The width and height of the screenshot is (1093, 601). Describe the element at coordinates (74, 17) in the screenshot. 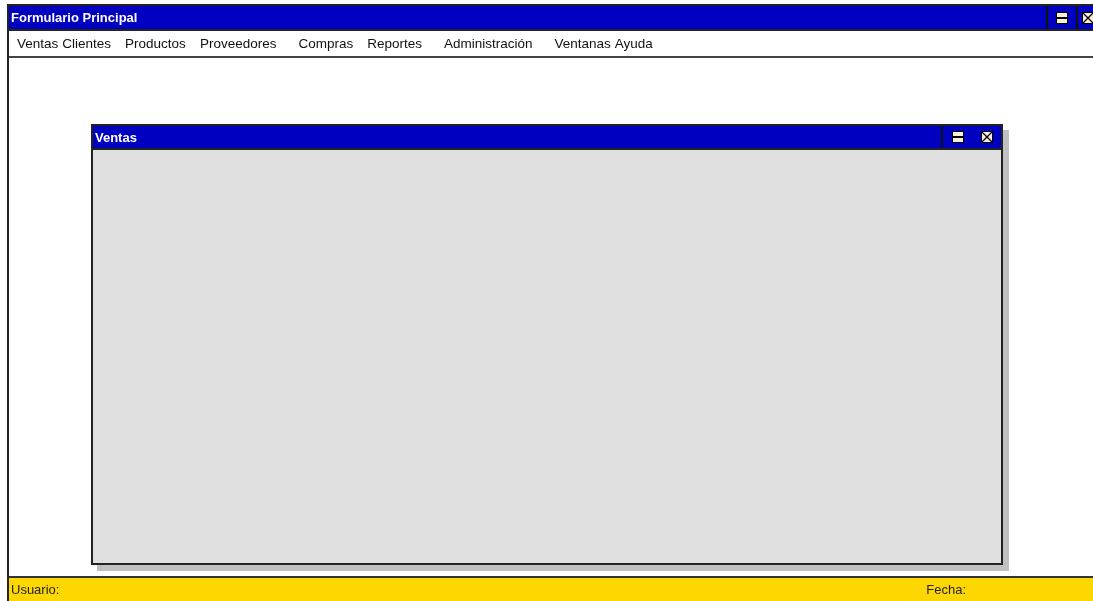

I see `window-title: Formulario Principal` at that location.